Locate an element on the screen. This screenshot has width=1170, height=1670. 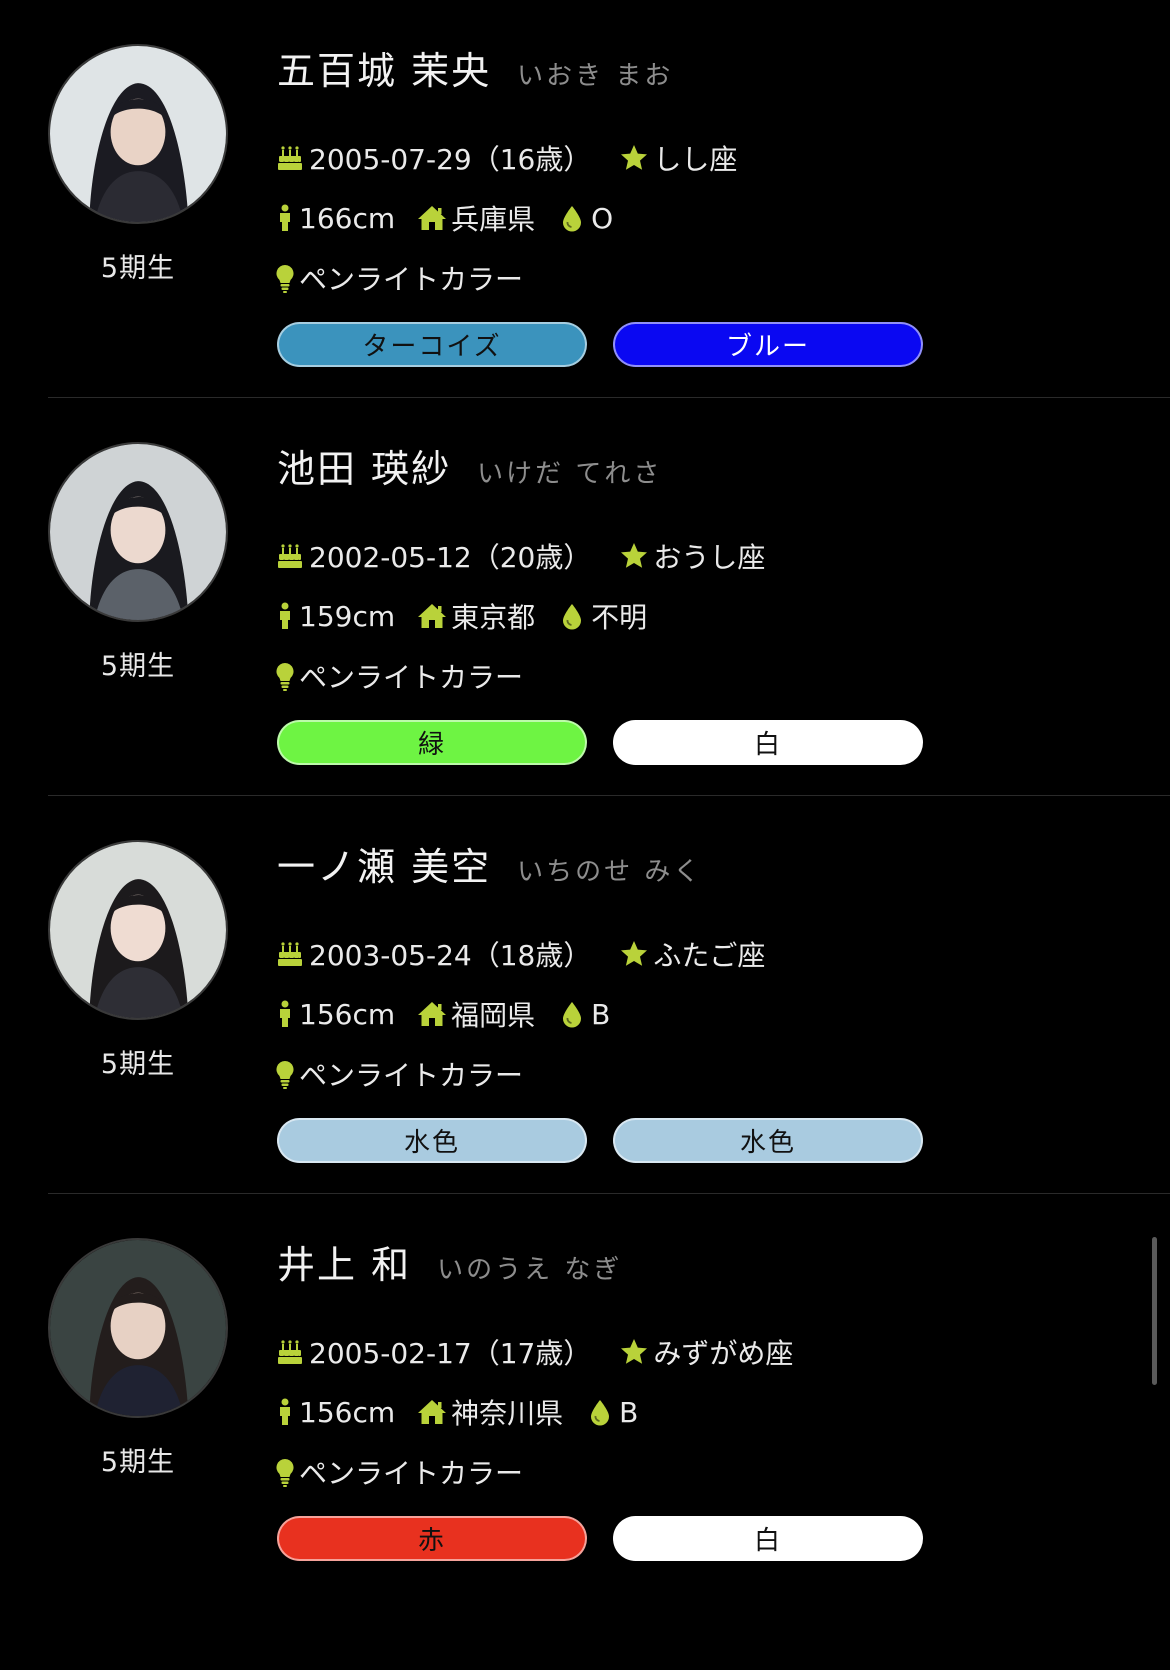
member-name: 五百城 茉央 is located at coordinates (384, 71).